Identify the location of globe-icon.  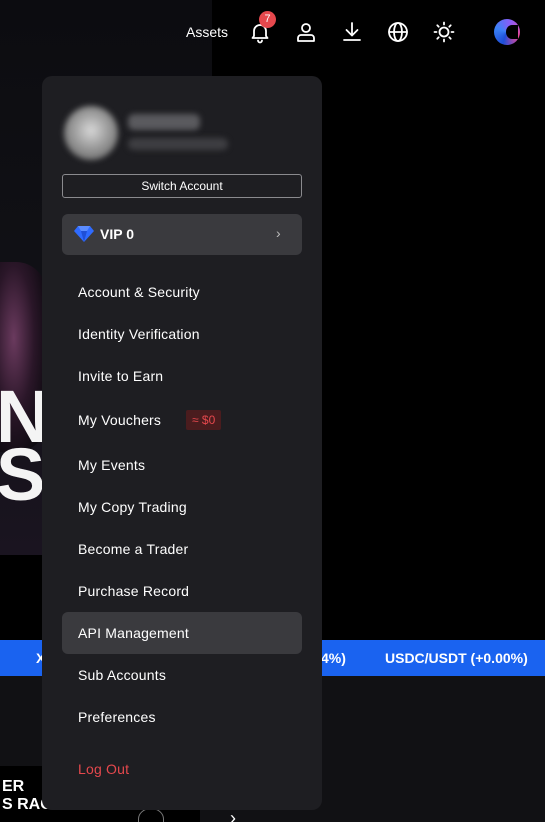
(398, 32).